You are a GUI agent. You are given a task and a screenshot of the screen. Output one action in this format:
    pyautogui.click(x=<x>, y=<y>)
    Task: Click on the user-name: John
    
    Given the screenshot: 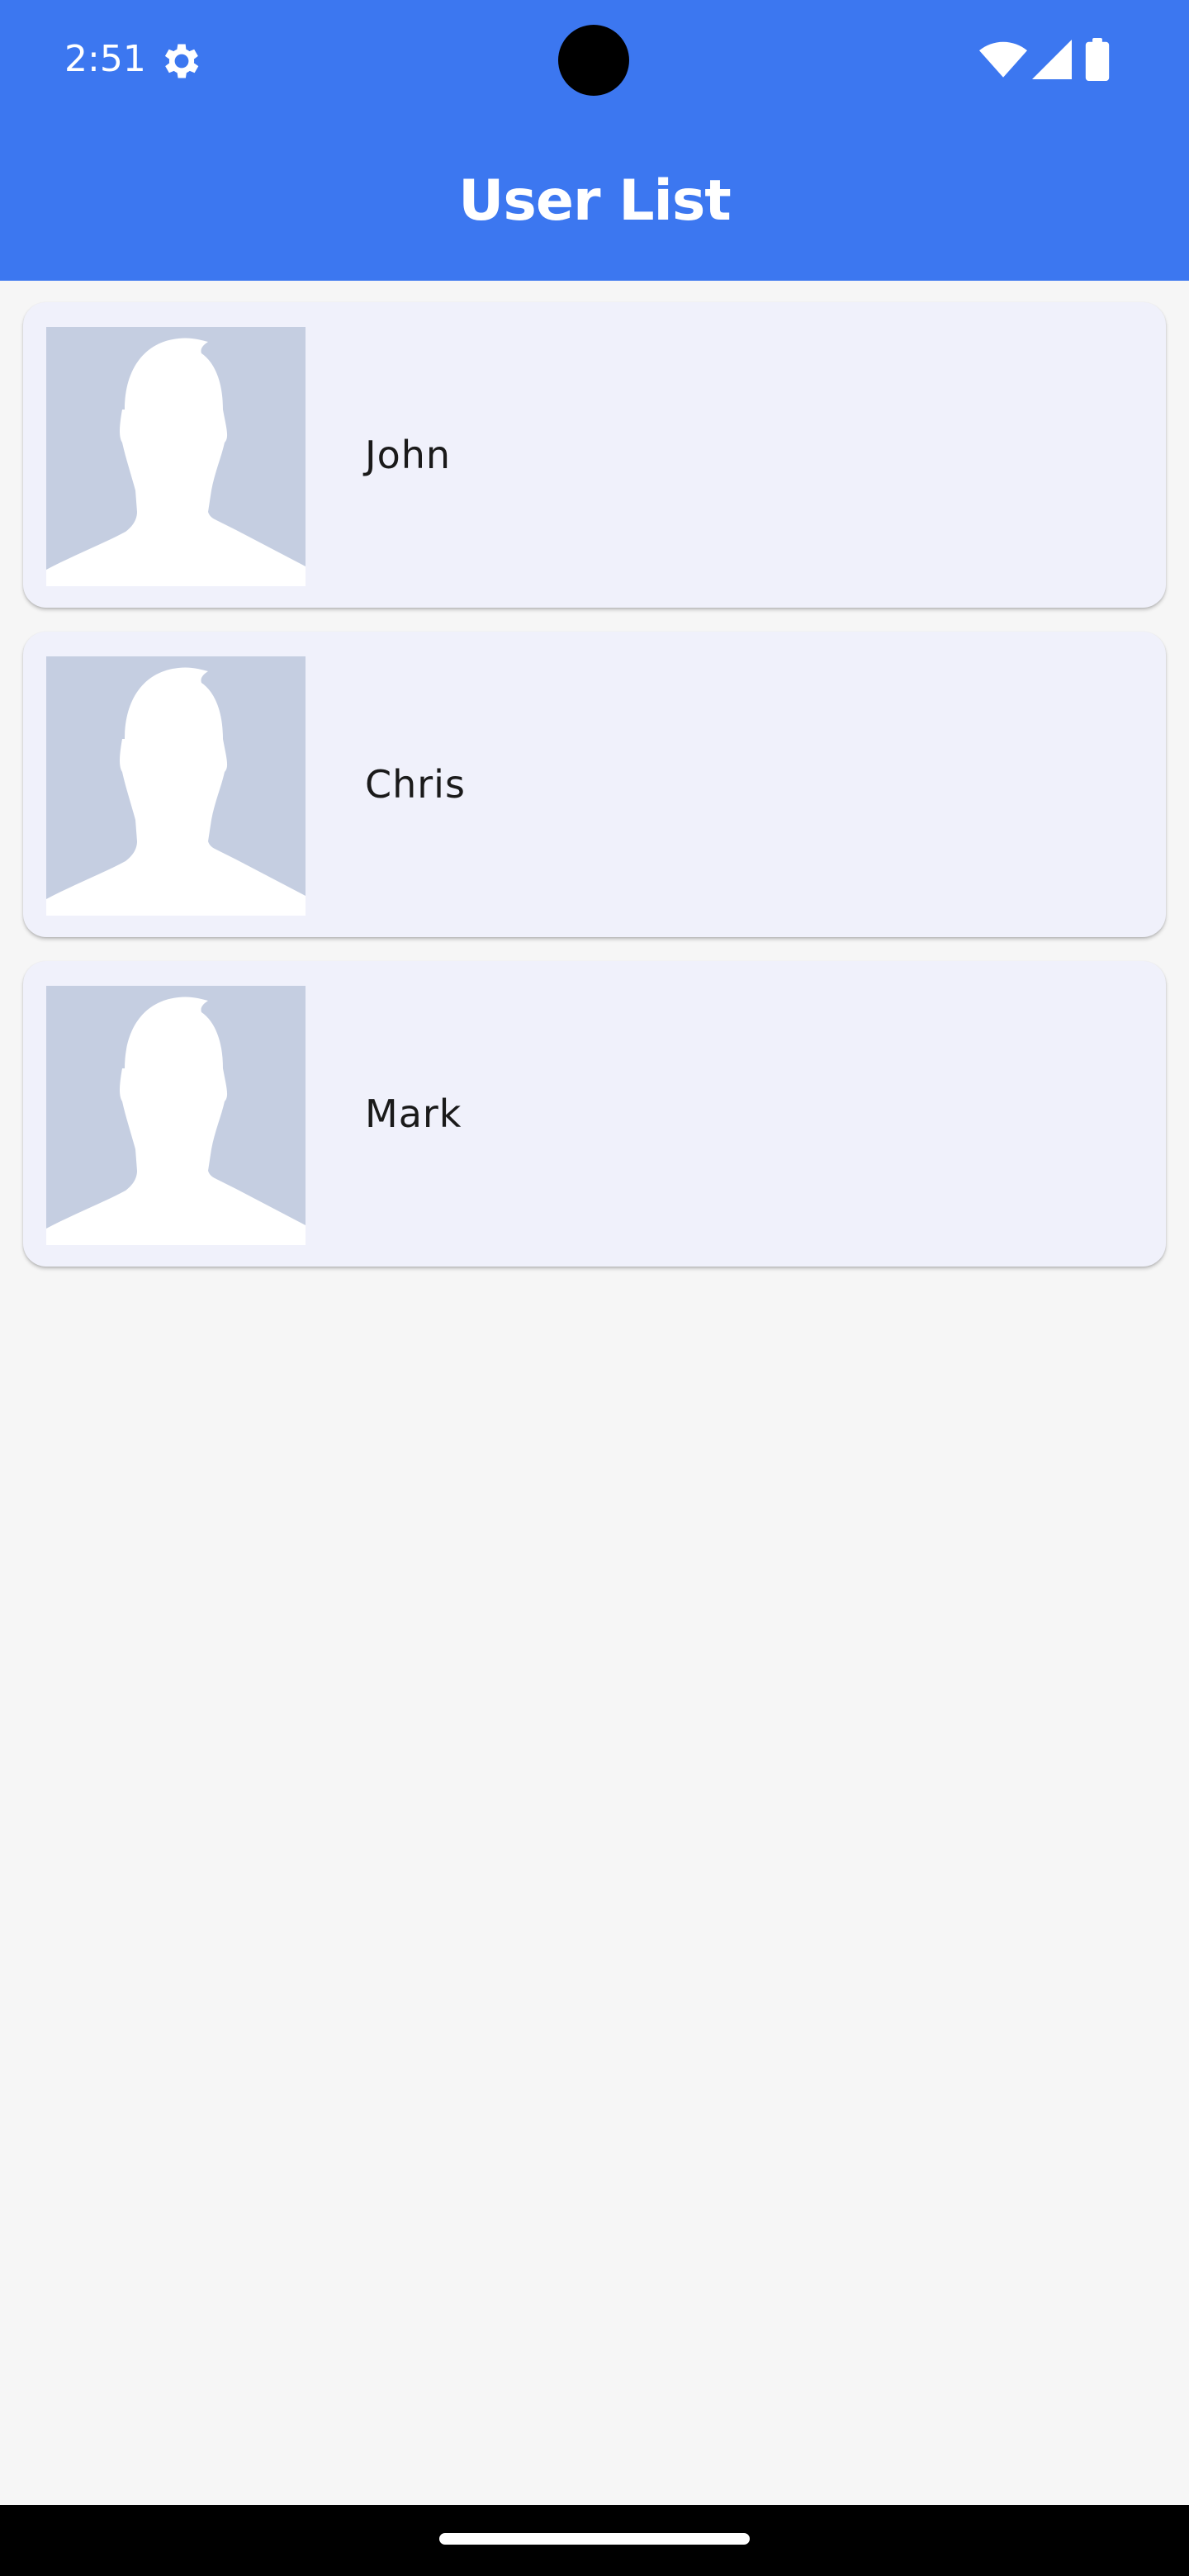 What is the action you would take?
    pyautogui.click(x=408, y=455)
    